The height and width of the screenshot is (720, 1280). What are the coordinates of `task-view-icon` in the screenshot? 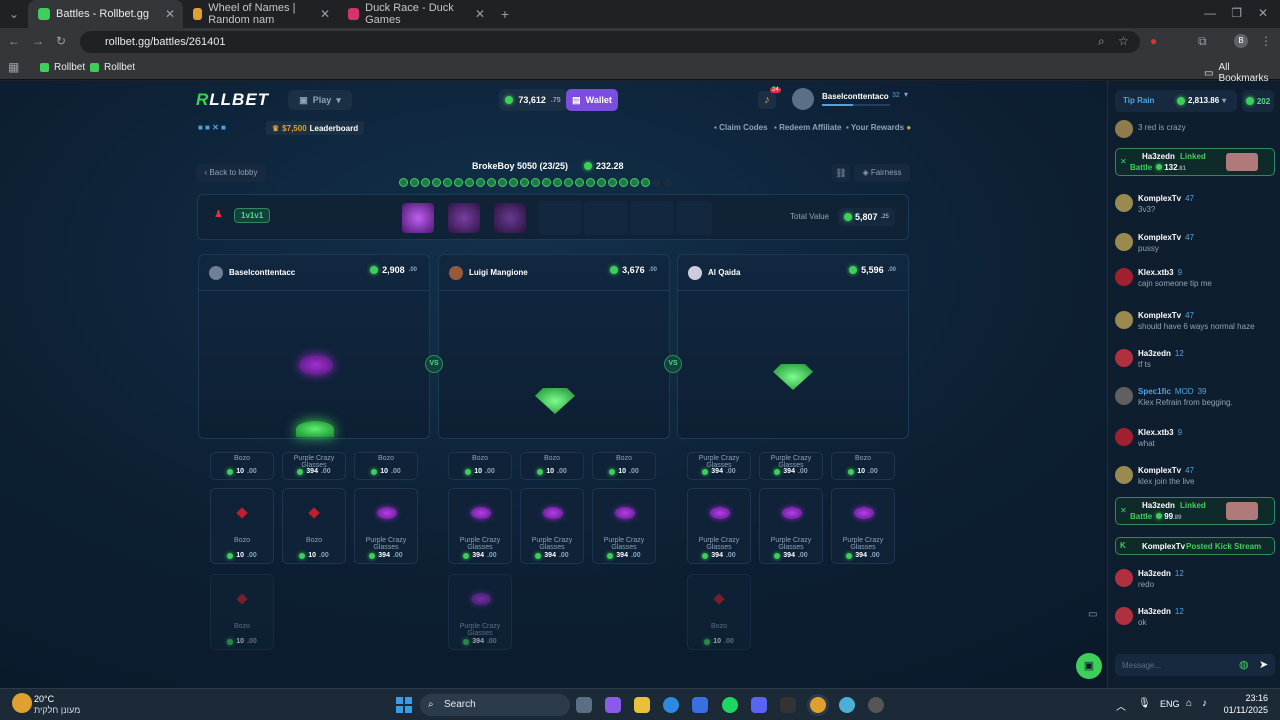 It's located at (584, 705).